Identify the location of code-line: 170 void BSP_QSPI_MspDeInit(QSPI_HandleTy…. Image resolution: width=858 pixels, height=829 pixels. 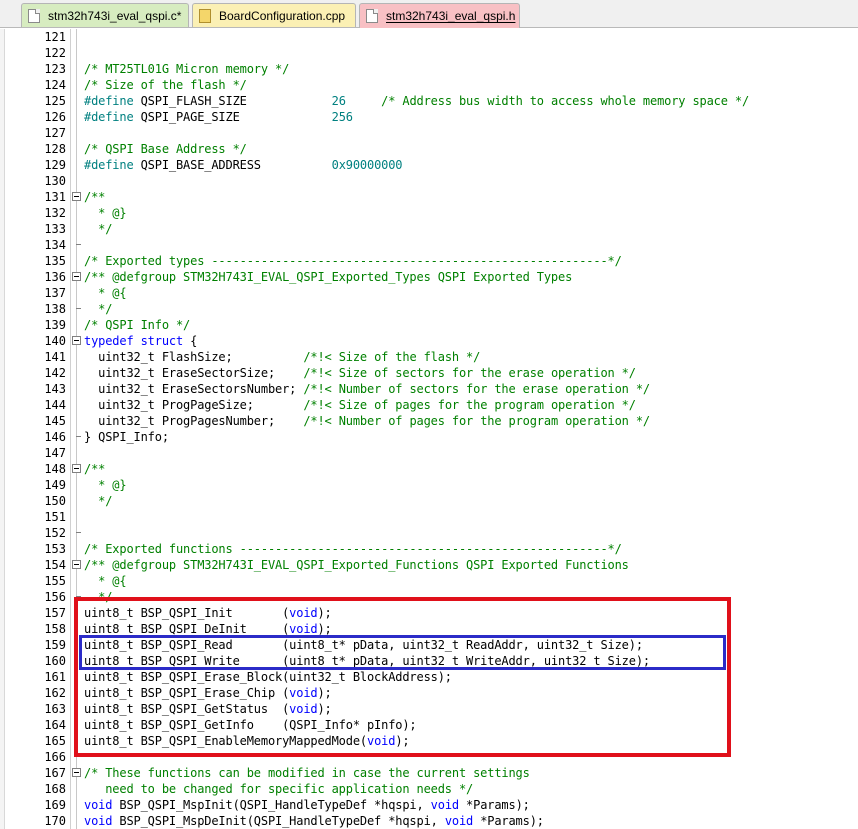
(429, 821).